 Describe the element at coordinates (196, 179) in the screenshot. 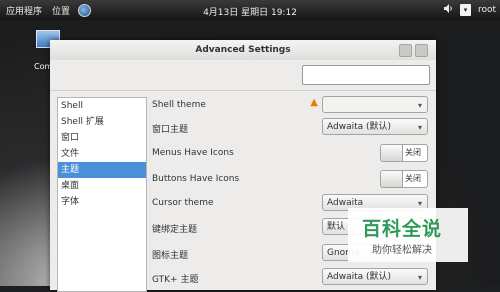

I see `buttons-have-icons-label: Buttons Have Icons` at that location.